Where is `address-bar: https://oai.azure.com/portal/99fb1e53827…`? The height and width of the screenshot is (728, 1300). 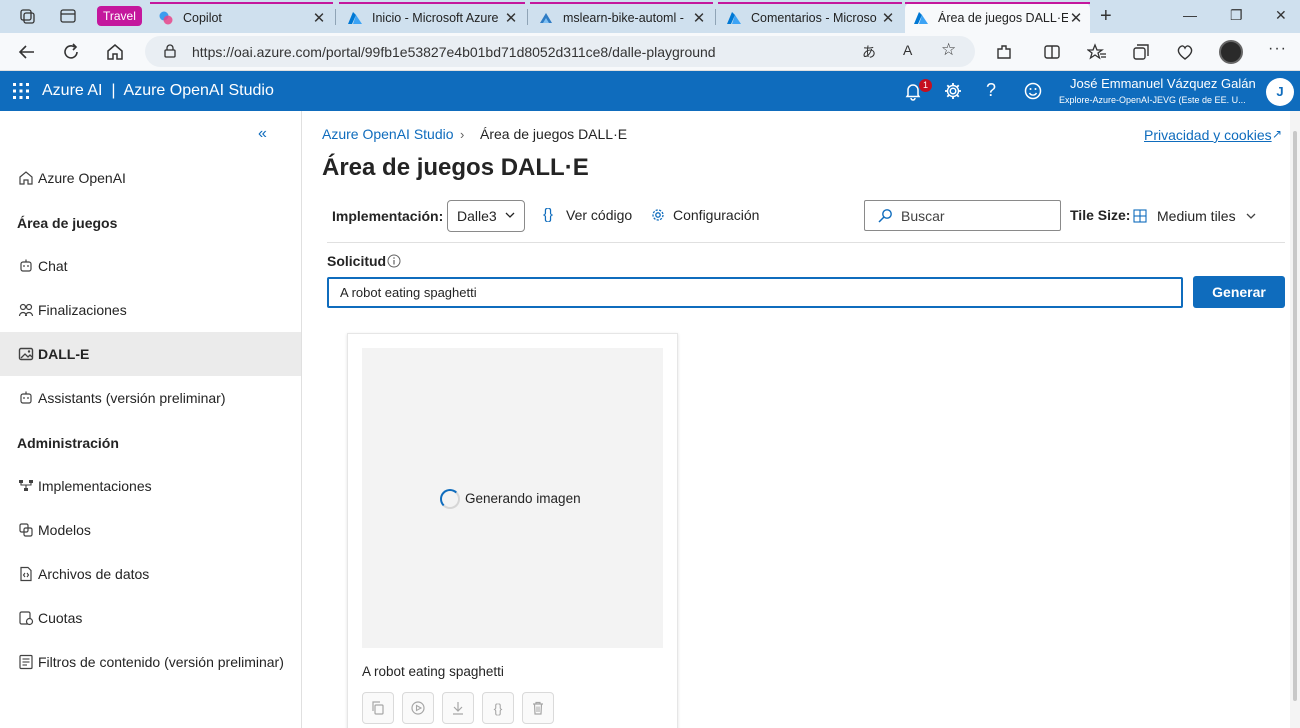 address-bar: https://oai.azure.com/portal/99fb1e53827… is located at coordinates (560, 51).